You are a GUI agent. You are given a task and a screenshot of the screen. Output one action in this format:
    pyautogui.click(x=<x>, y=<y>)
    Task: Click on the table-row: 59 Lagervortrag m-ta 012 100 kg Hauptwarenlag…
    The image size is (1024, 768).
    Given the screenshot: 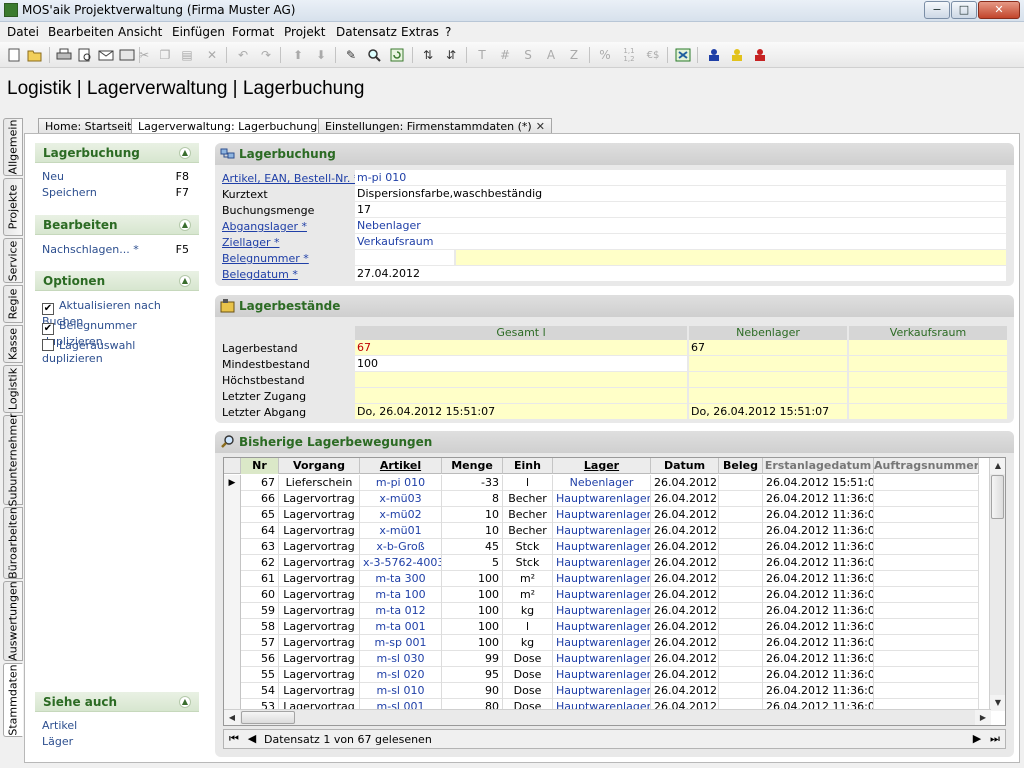 What is the action you would take?
    pyautogui.click(x=601, y=611)
    